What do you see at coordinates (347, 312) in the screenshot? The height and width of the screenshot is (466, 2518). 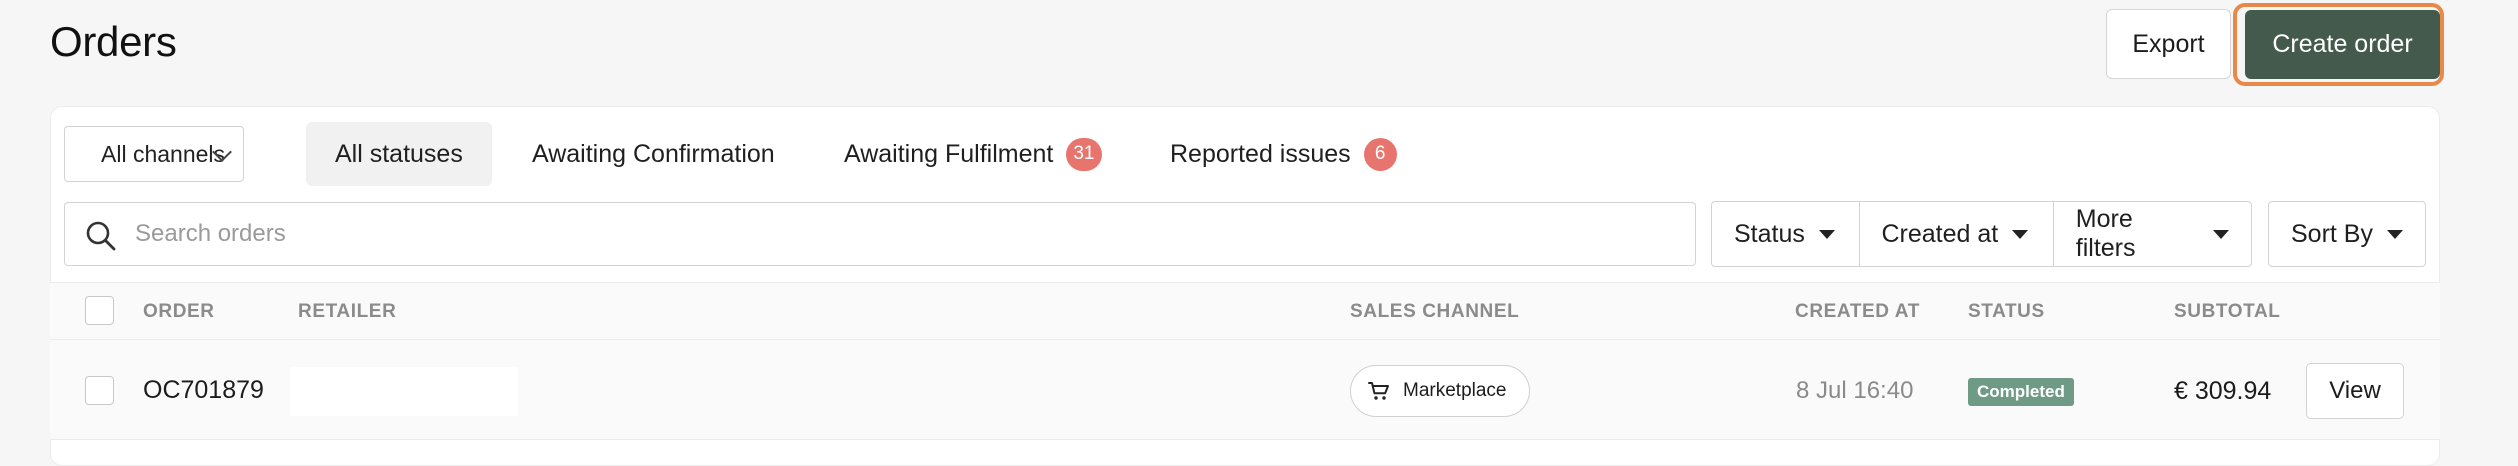 I see `column-header-retailer: RETAILER` at bounding box center [347, 312].